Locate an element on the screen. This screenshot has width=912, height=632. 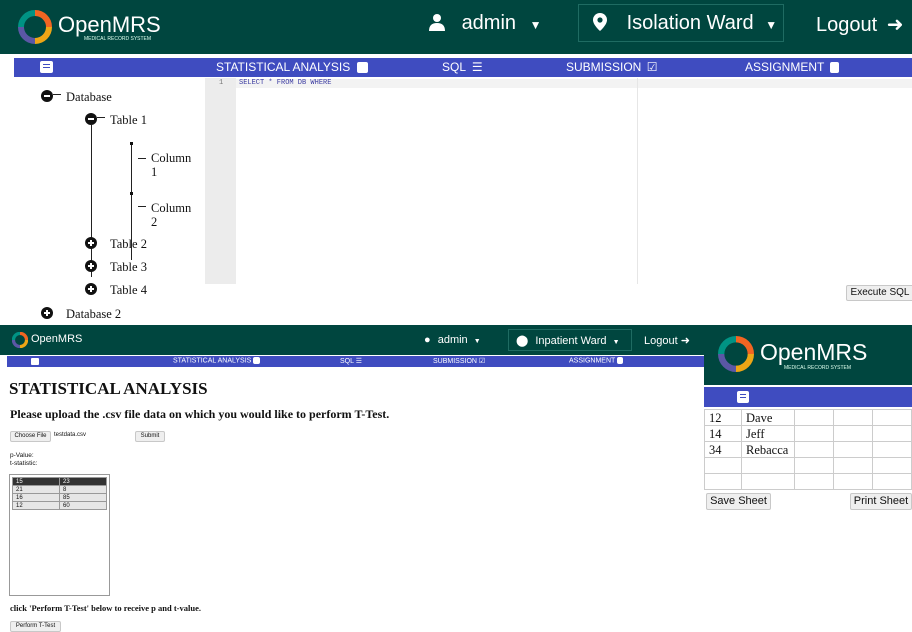
tree-database: Database is located at coordinates (89, 97).